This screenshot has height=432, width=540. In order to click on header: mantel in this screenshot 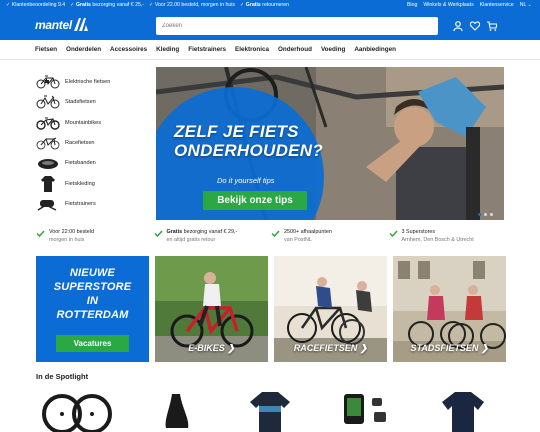, I will do `click(270, 25)`.